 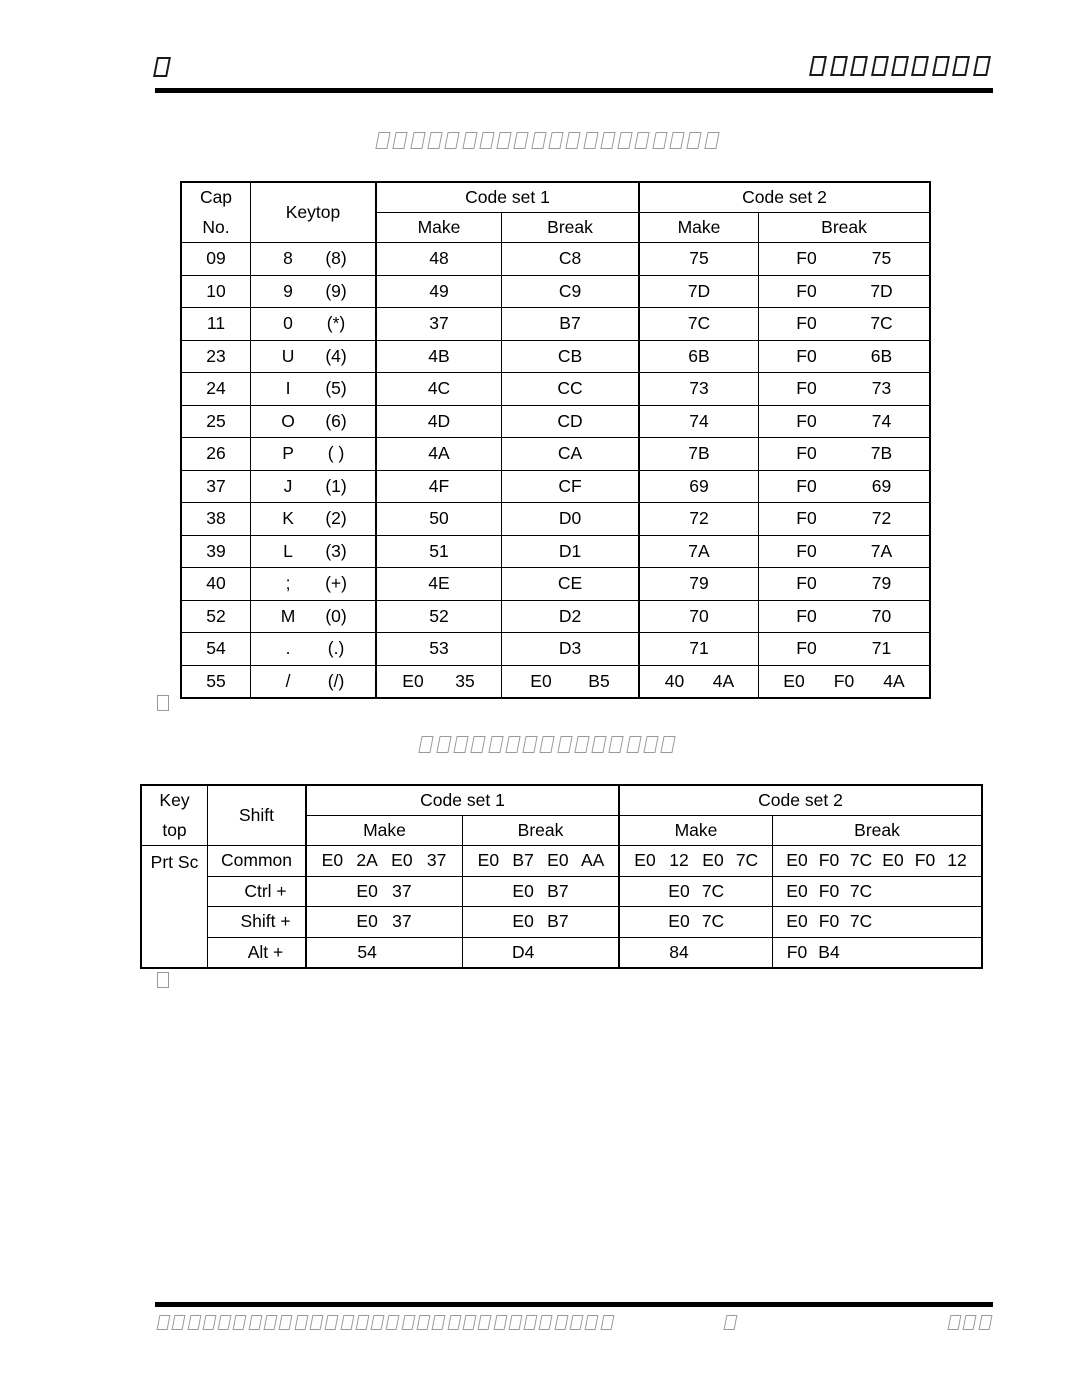 What do you see at coordinates (731, 1323) in the screenshot?
I see `footer-middle-text` at bounding box center [731, 1323].